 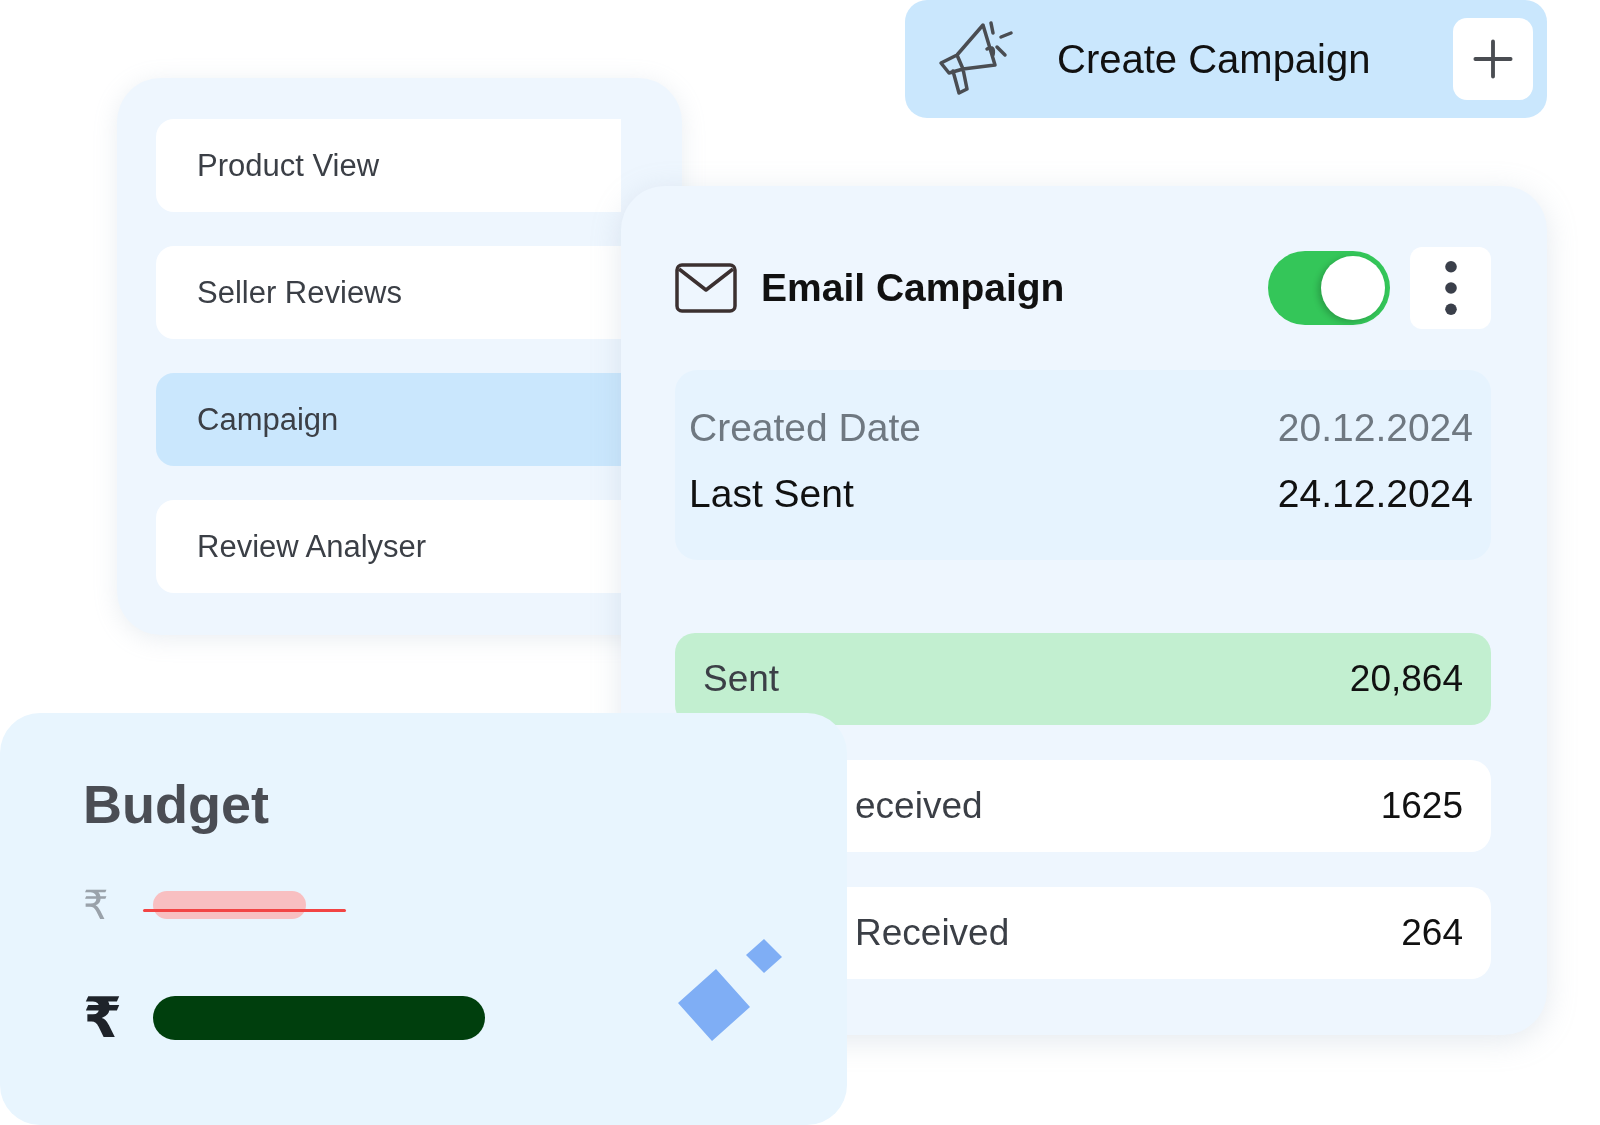 I want to click on nav-item: Seller Reviews, so click(x=388, y=292).